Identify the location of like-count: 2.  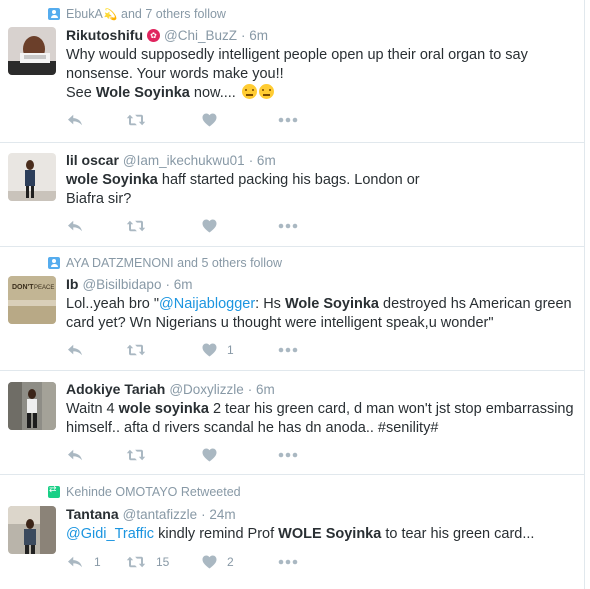
(230, 562).